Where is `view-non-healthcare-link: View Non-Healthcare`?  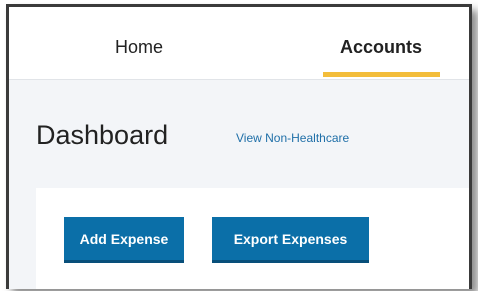
view-non-healthcare-link: View Non-Healthcare is located at coordinates (292, 138).